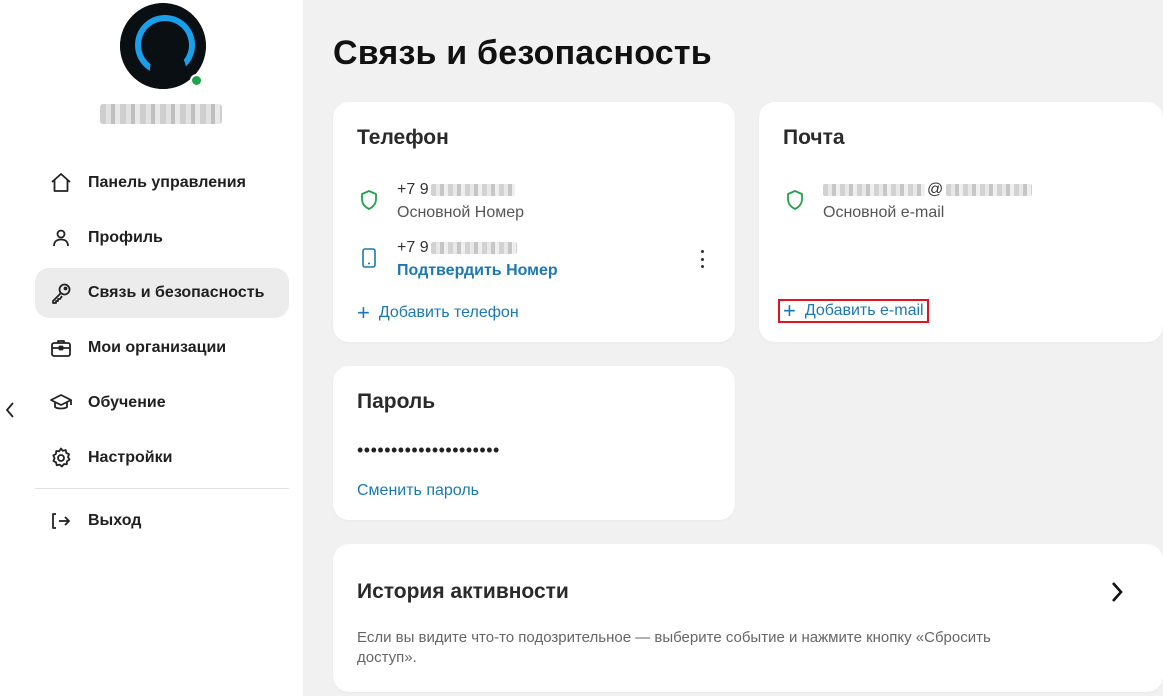 The image size is (1163, 696). Describe the element at coordinates (61, 348) in the screenshot. I see `briefcase-icon` at that location.